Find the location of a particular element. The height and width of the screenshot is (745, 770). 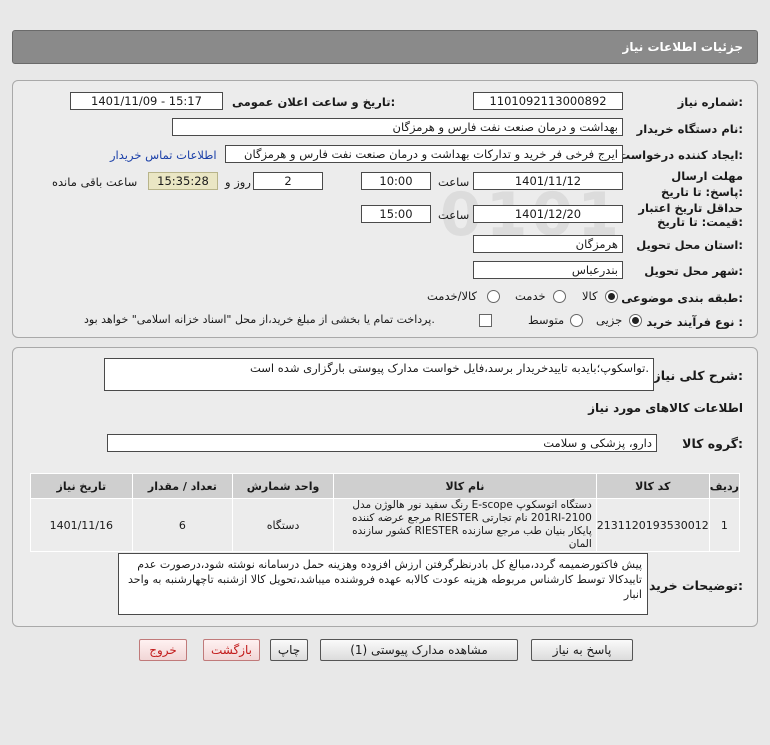

days-label: روز و is located at coordinates (238, 182).